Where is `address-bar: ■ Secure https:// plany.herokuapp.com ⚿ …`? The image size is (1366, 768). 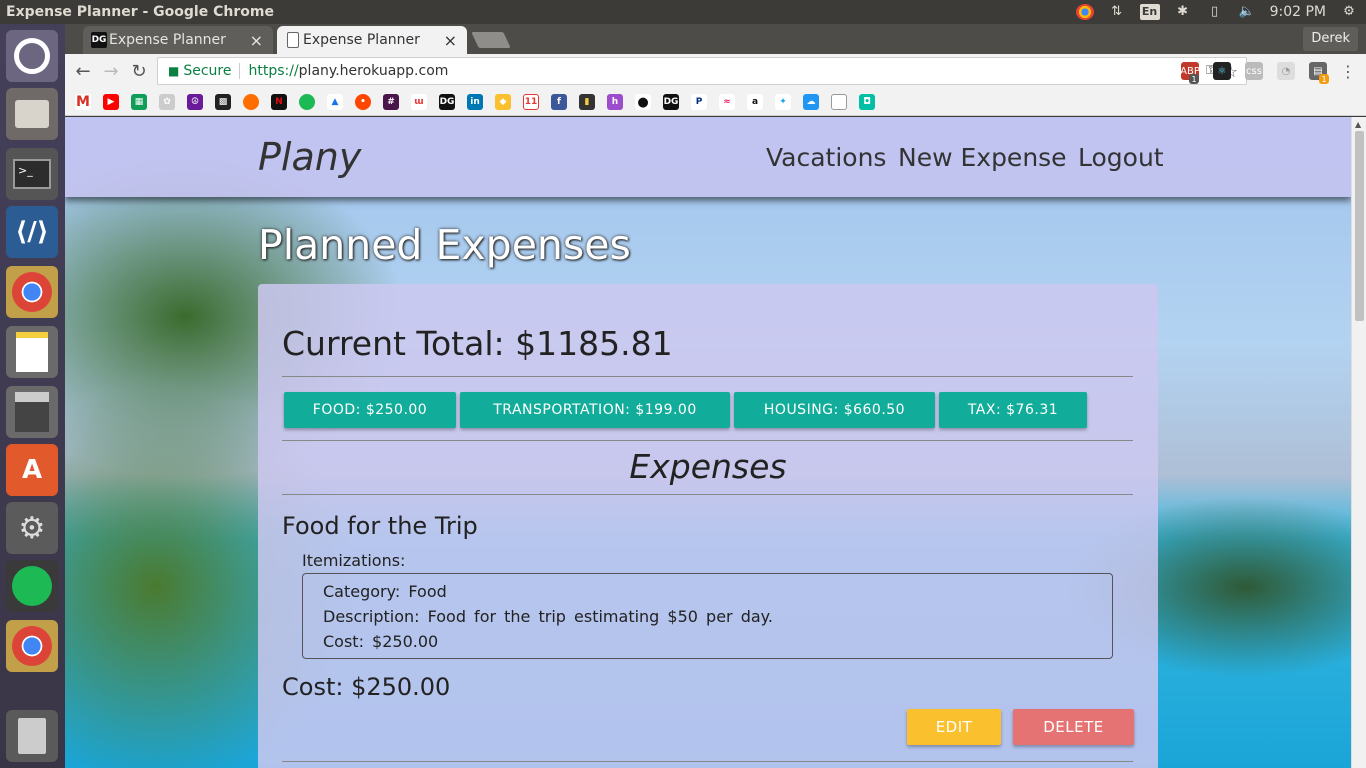 address-bar: ■ Secure https:// plany.herokuapp.com ⚿ … is located at coordinates (702, 71).